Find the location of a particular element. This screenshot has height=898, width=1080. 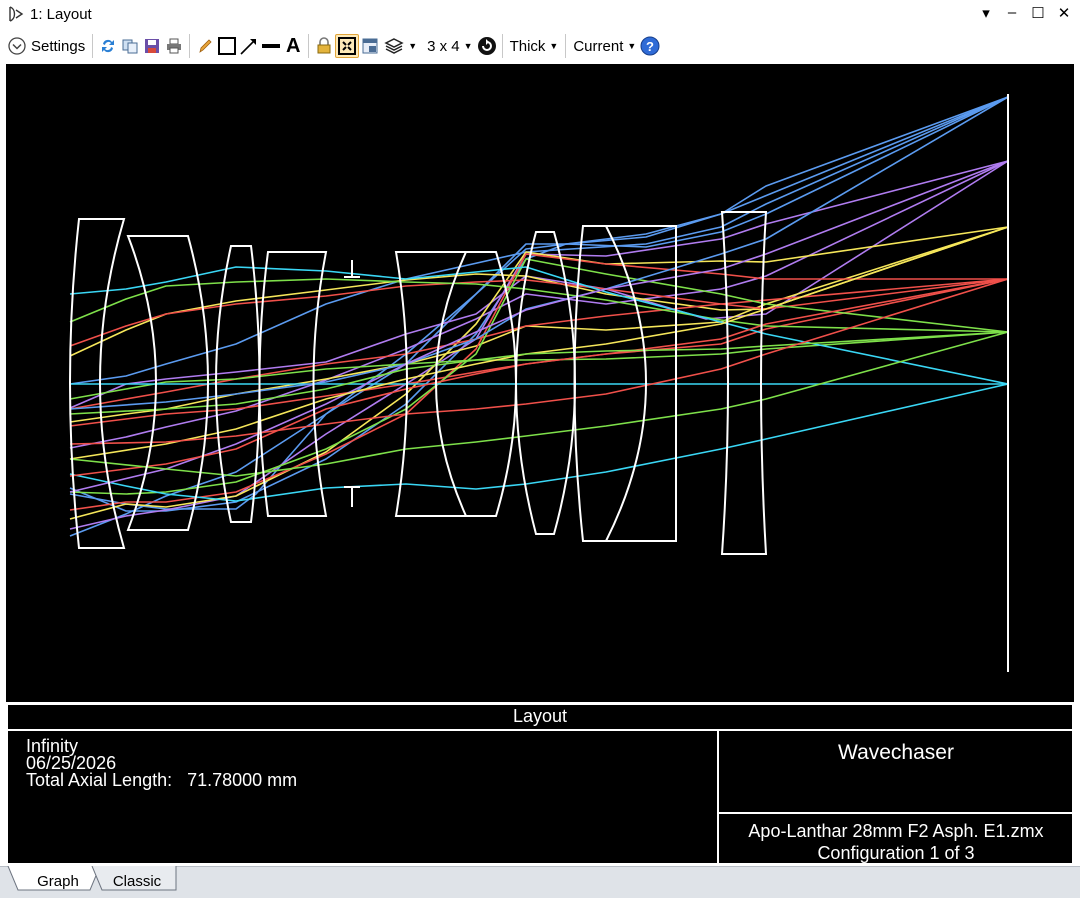

rotate-icon is located at coordinates (487, 46).